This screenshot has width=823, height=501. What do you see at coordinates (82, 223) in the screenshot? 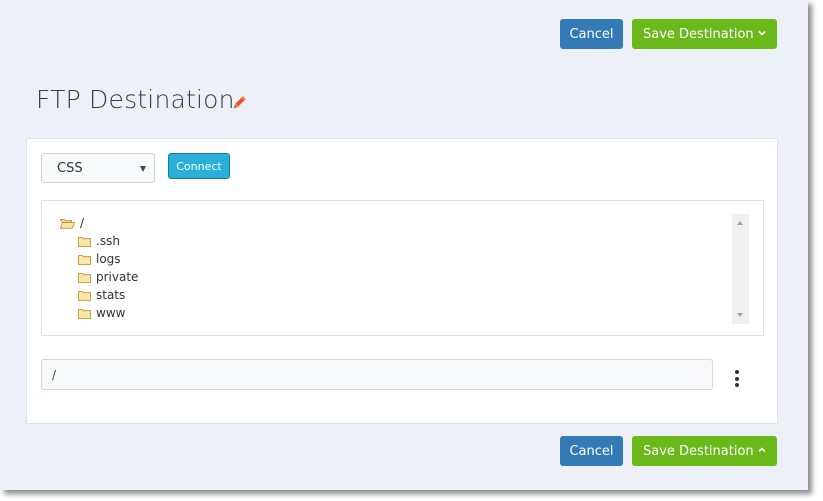
I see `tree-root-label: /` at bounding box center [82, 223].